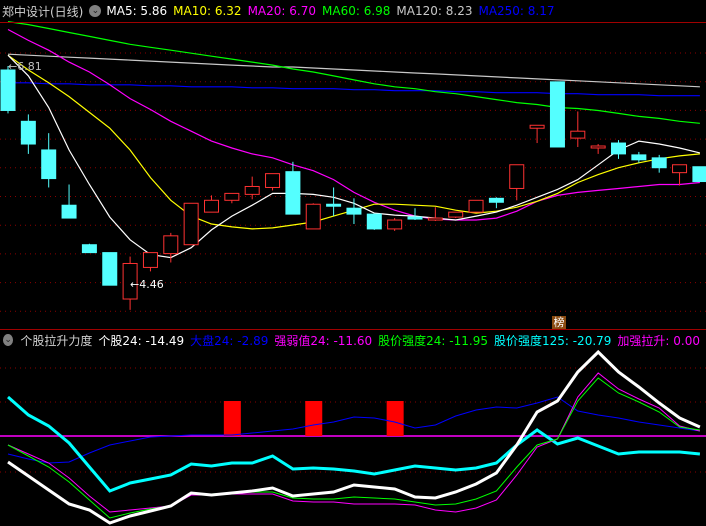 The height and width of the screenshot is (526, 706). I want to click on indicator-line-大盘24, so click(353, 430).